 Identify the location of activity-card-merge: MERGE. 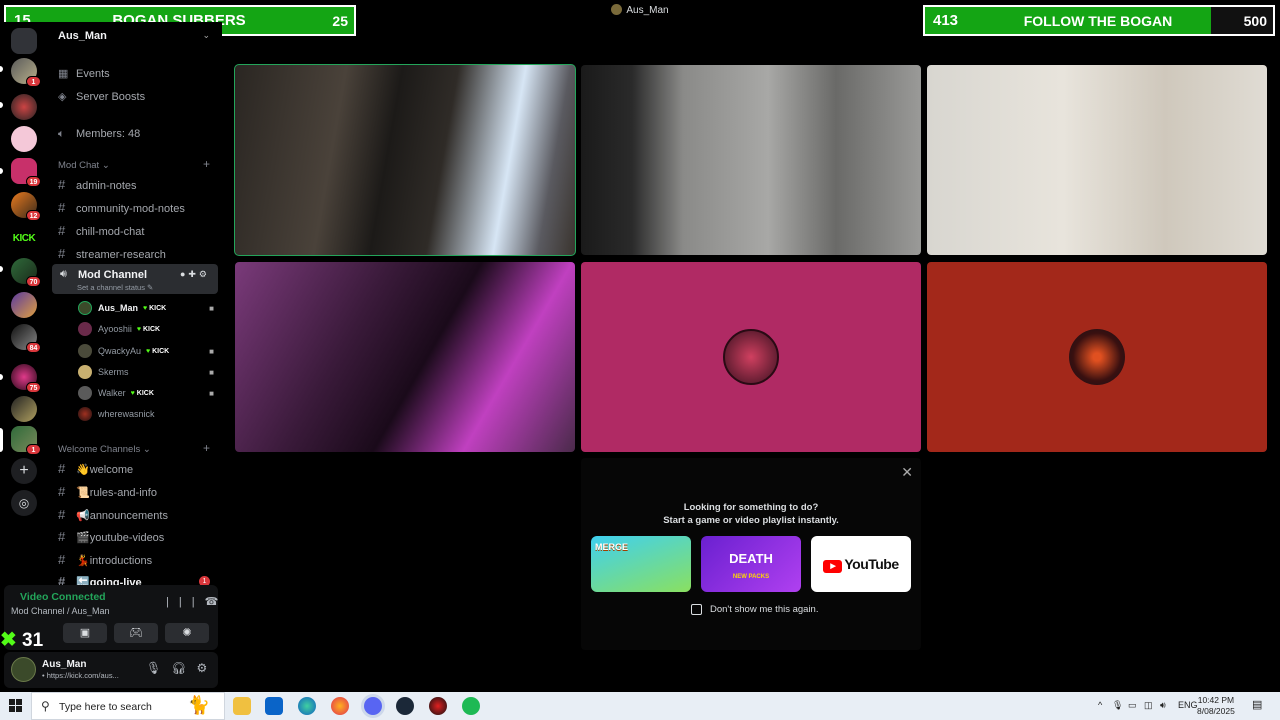
(641, 564).